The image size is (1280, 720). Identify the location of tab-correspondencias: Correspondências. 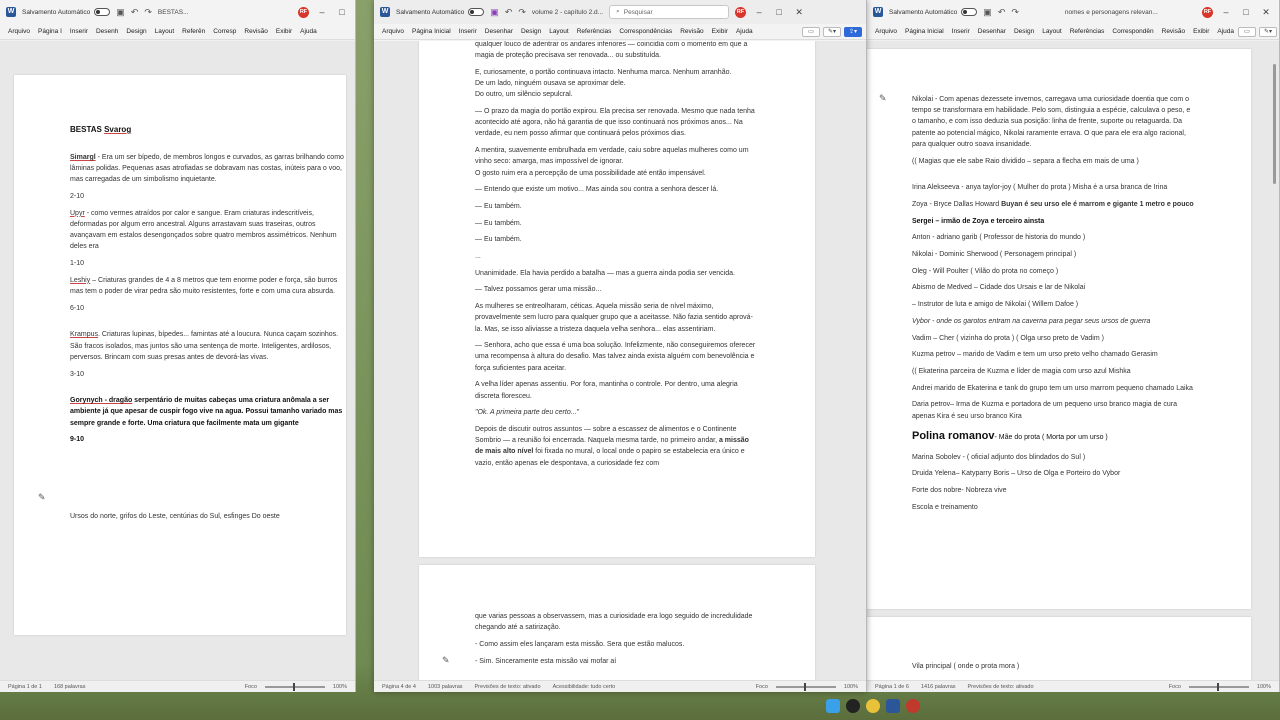
(645, 31).